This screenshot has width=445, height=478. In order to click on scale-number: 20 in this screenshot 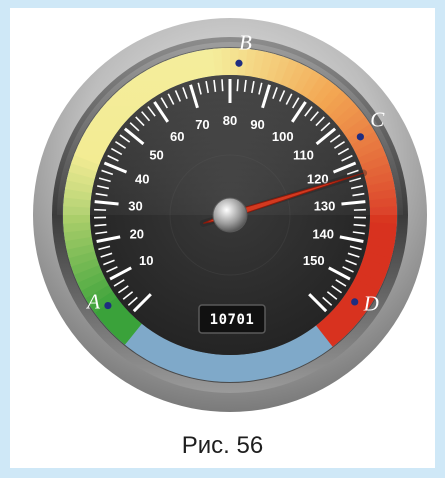, I will do `click(137, 234)`.